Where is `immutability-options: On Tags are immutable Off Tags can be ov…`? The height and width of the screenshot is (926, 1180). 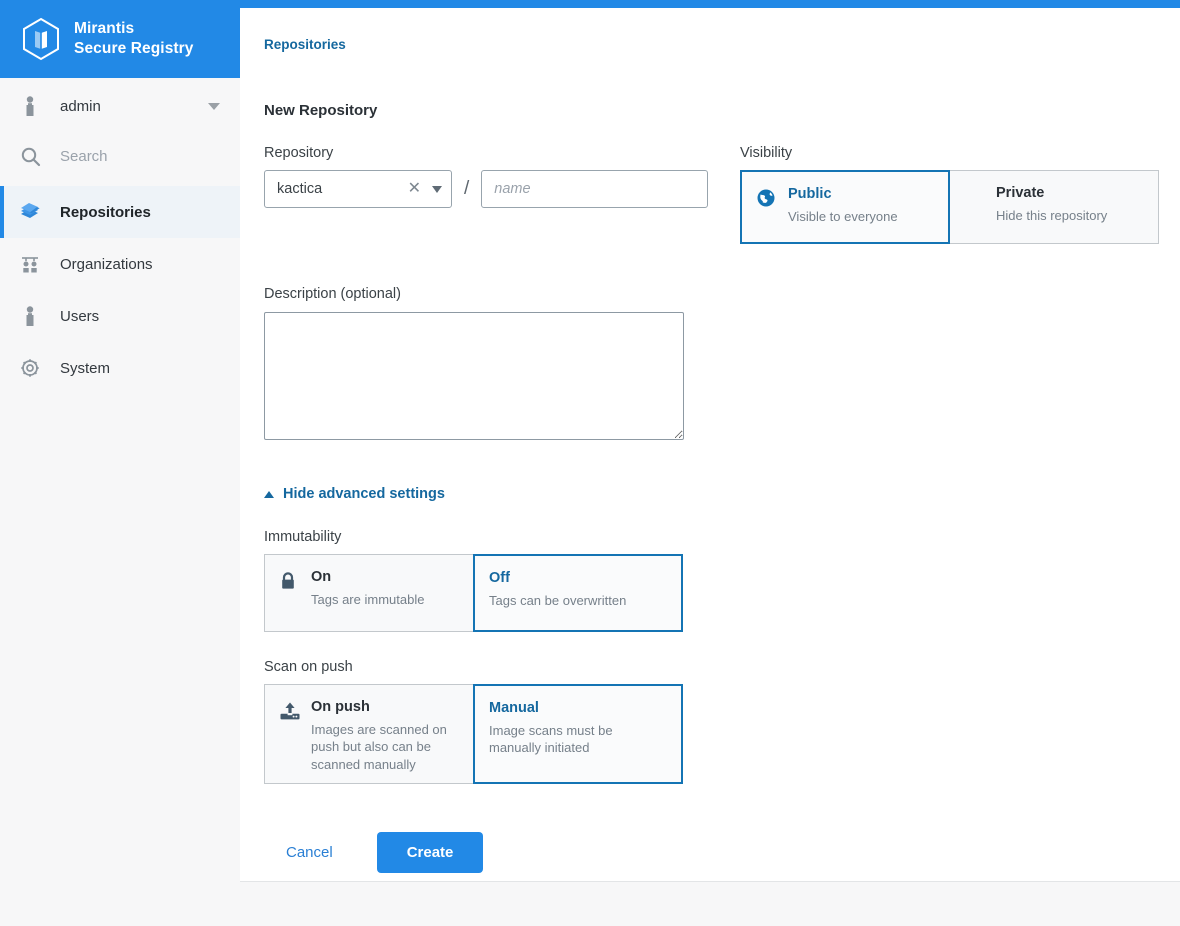
immutability-options: On Tags are immutable Off Tags can be ov… is located at coordinates (710, 593).